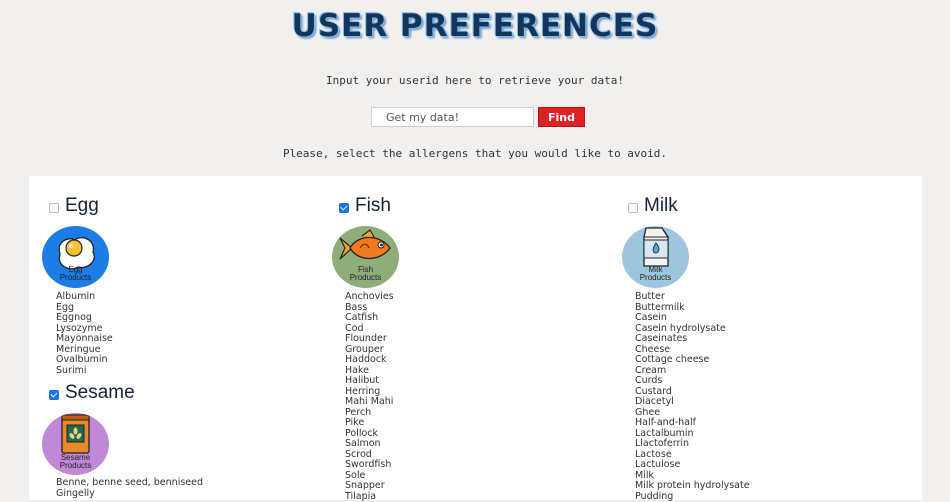 The image size is (950, 502). Describe the element at coordinates (100, 393) in the screenshot. I see `category-sesame-name: Sesame` at that location.